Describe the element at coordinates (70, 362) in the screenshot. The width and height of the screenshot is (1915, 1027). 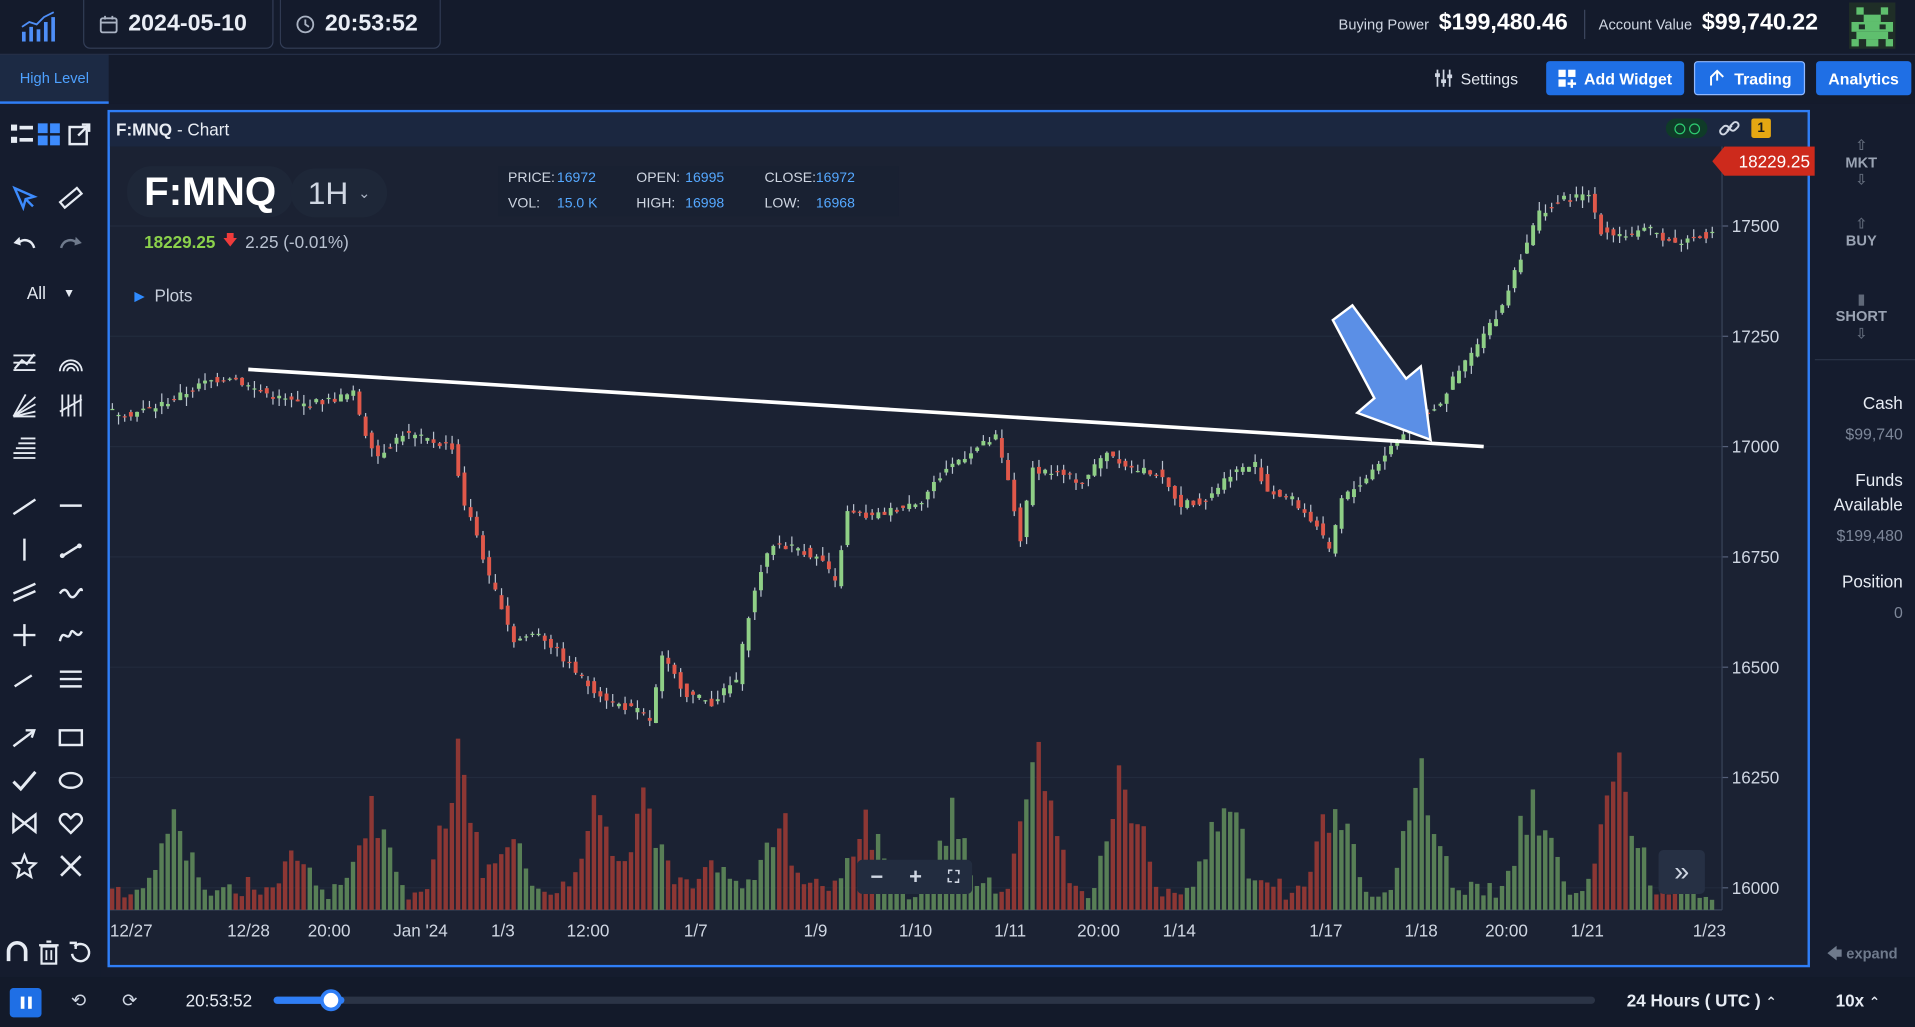
I see `fib-arc-icon` at that location.